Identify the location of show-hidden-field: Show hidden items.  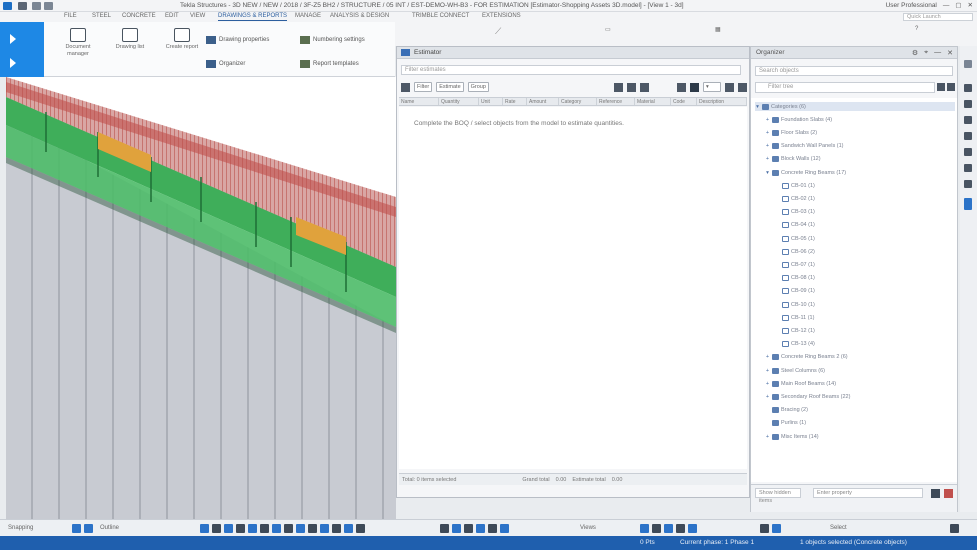
(778, 496).